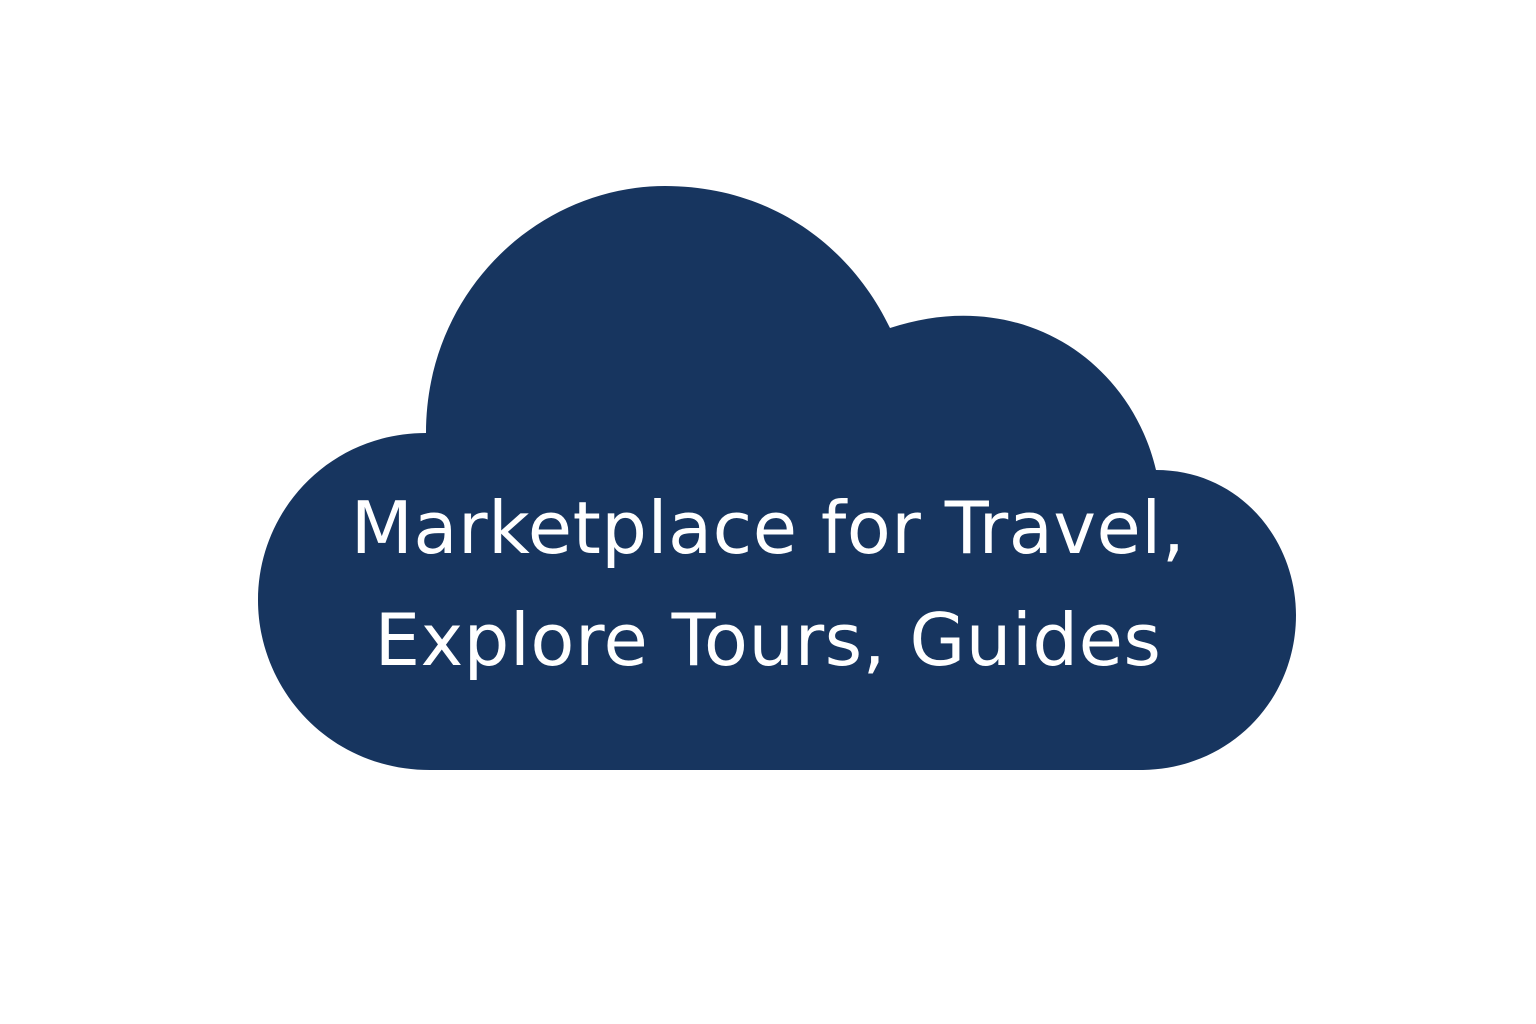 The width and height of the screenshot is (1536, 1024). What do you see at coordinates (768, 640) in the screenshot?
I see `headline-line-2: Explore Tours, Guides` at bounding box center [768, 640].